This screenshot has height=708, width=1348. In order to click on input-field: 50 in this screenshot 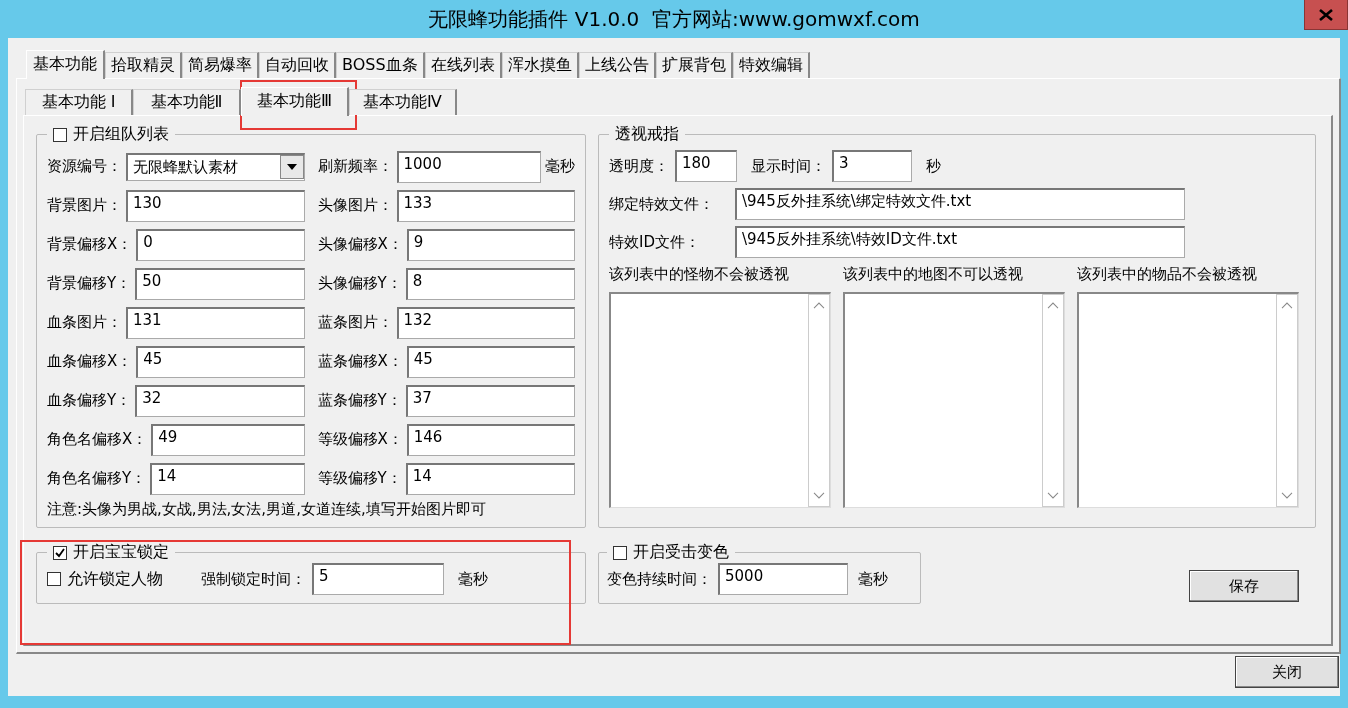, I will do `click(220, 283)`.